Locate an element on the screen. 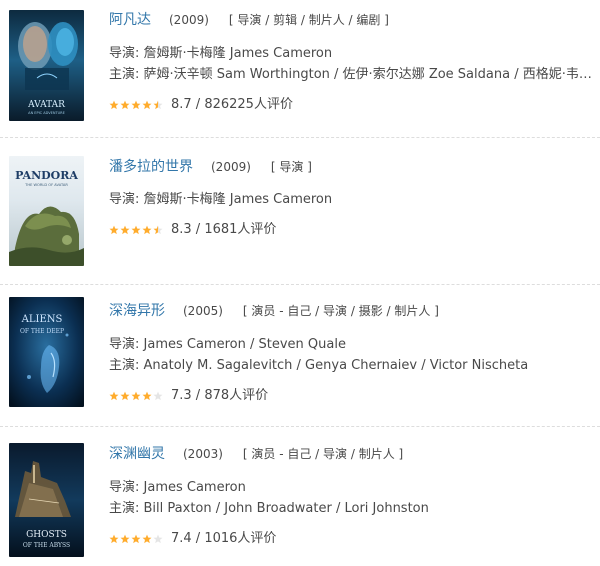  director-line: 导演: James Cameron is located at coordinates (177, 487).